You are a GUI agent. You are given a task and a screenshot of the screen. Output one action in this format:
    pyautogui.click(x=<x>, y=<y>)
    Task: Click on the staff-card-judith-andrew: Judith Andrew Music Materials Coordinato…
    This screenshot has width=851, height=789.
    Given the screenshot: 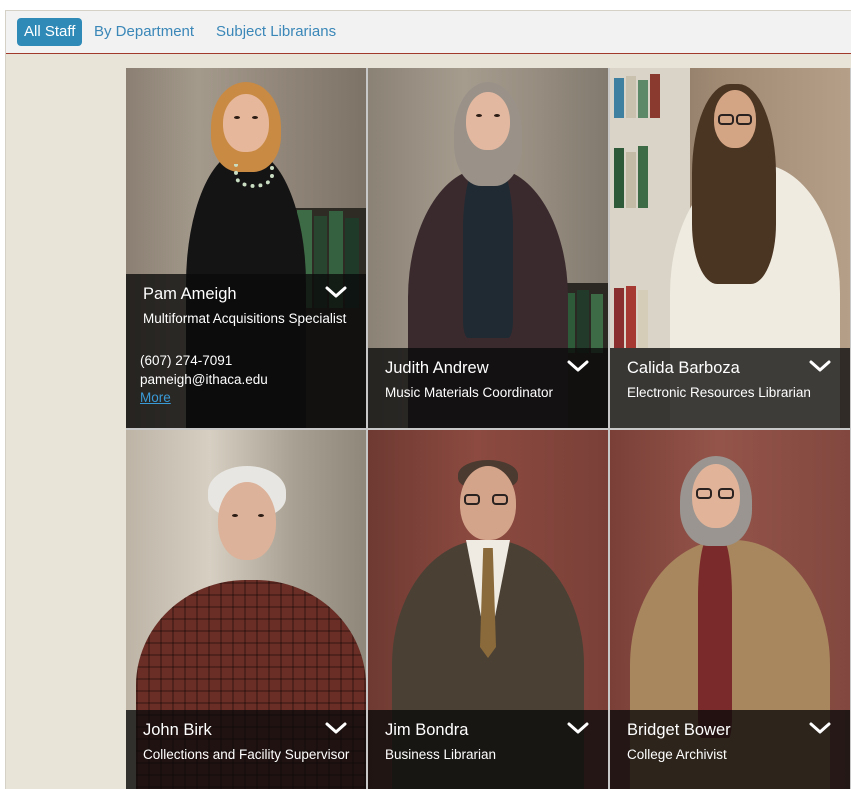 What is the action you would take?
    pyautogui.click(x=488, y=248)
    